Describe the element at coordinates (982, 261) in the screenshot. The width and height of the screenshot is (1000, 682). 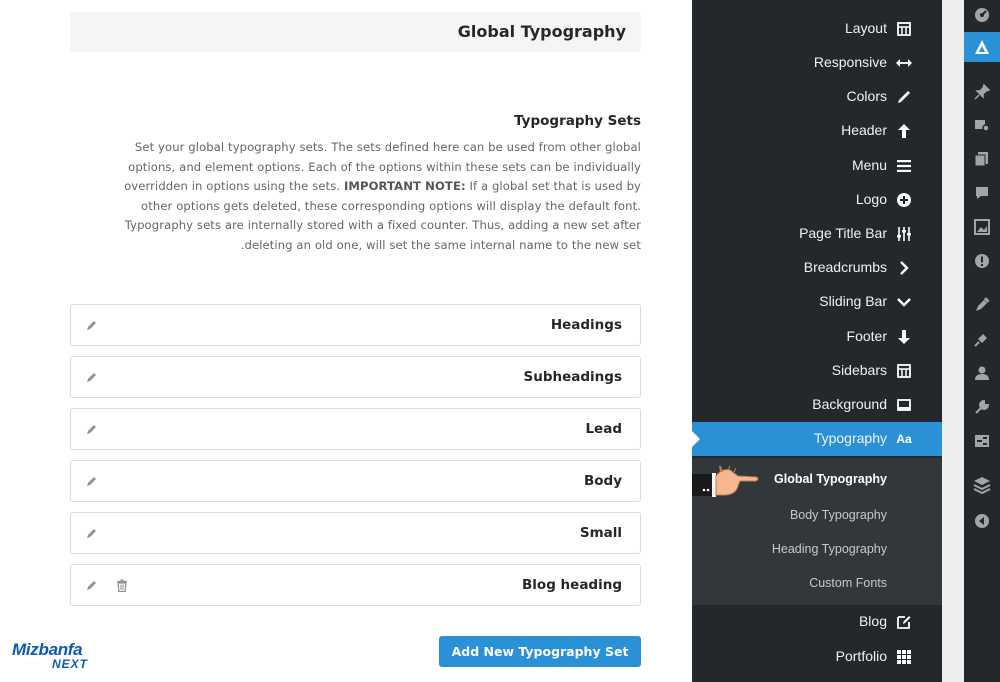
I see `alert-icon` at that location.